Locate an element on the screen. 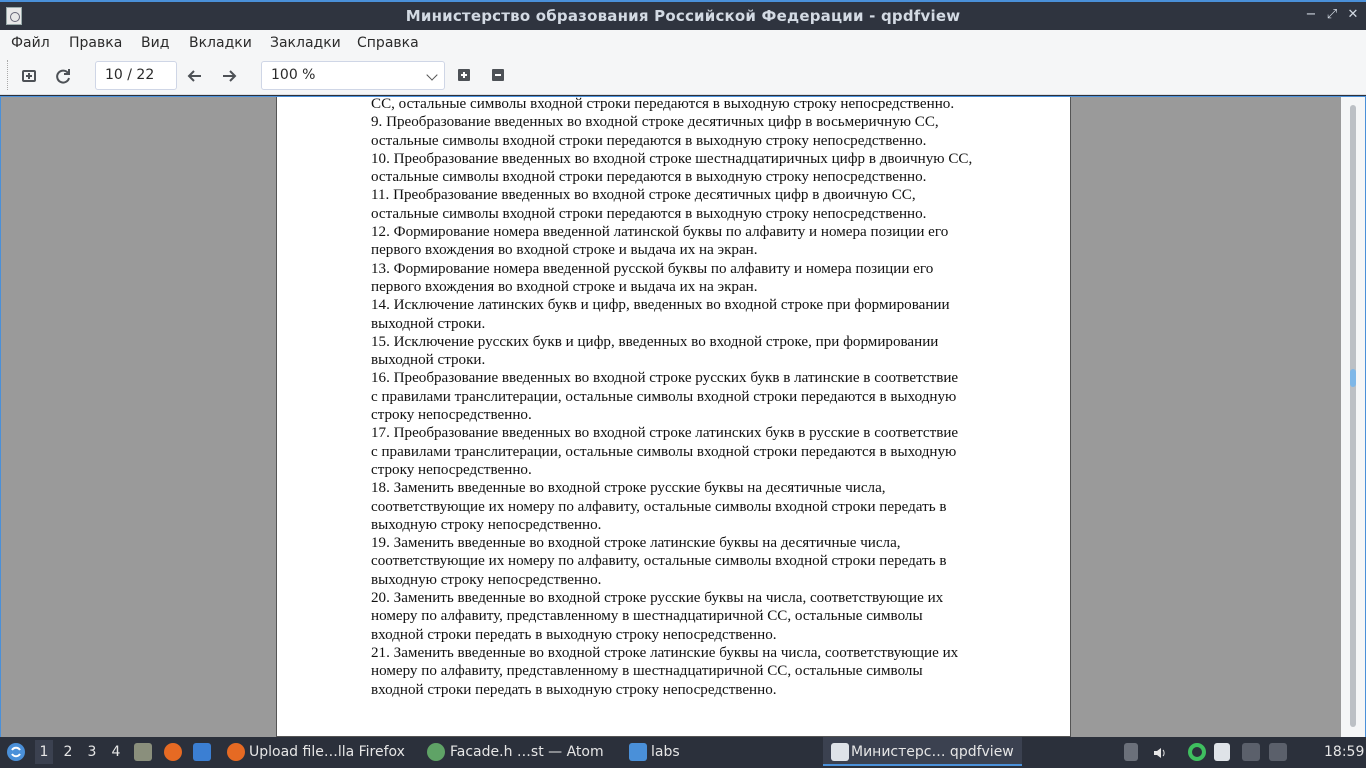 The height and width of the screenshot is (768, 1366). task-qpdfview: Министерс… qpdfview is located at coordinates (932, 752).